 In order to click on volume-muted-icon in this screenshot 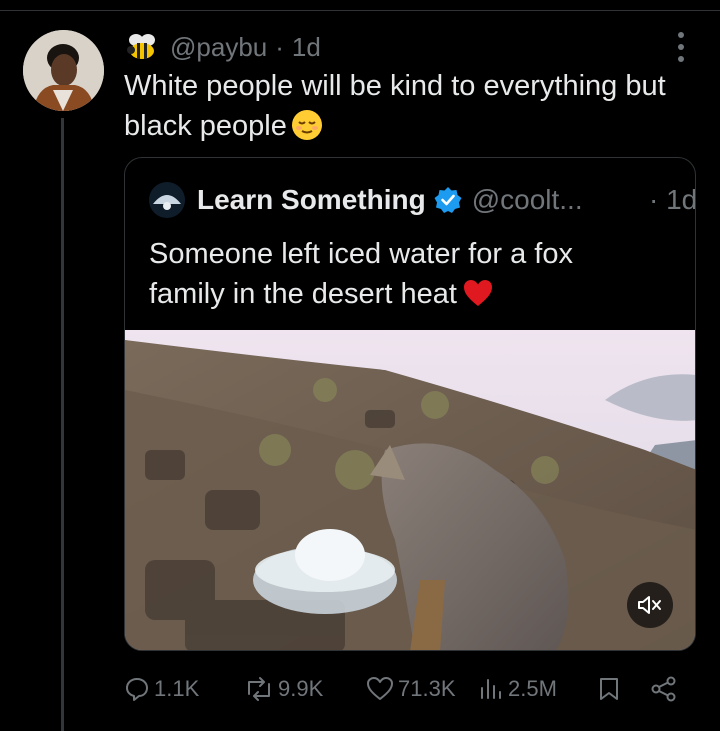, I will do `click(649, 605)`.